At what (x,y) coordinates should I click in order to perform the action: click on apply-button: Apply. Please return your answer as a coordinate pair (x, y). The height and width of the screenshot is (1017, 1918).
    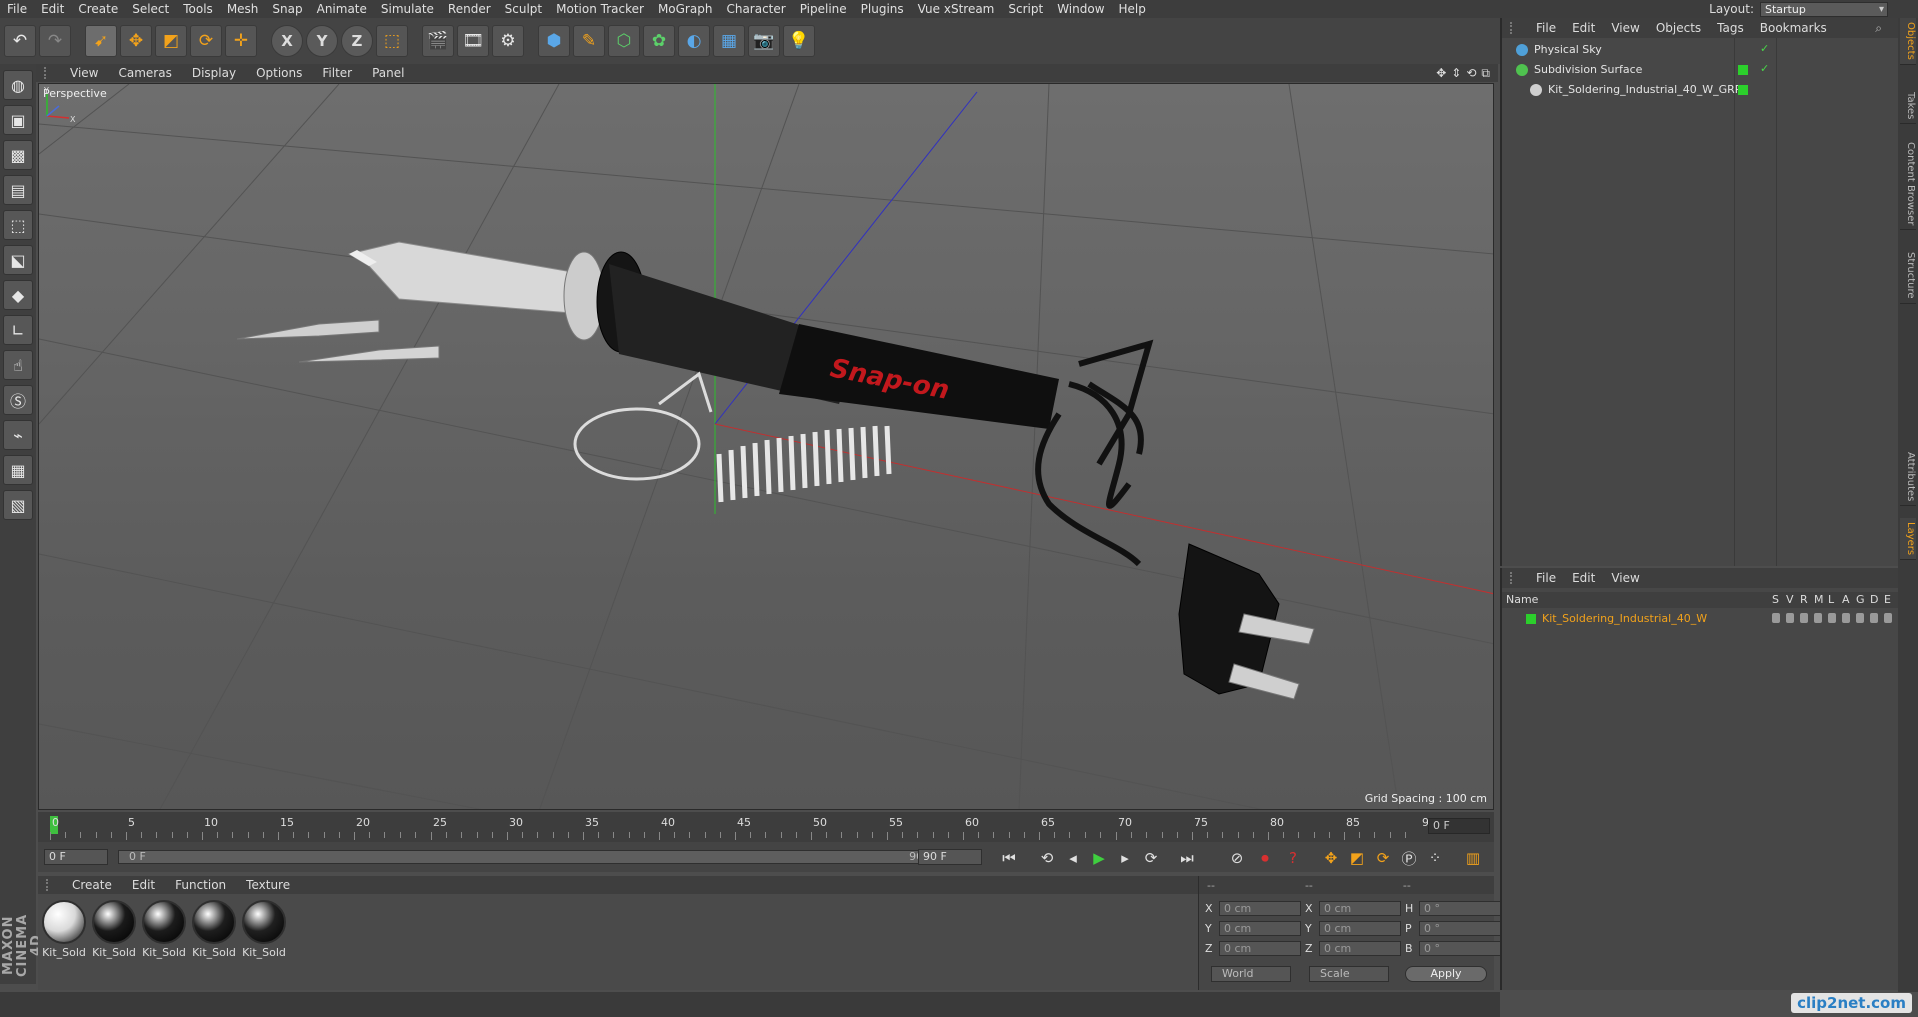
    Looking at the image, I should click on (1446, 974).